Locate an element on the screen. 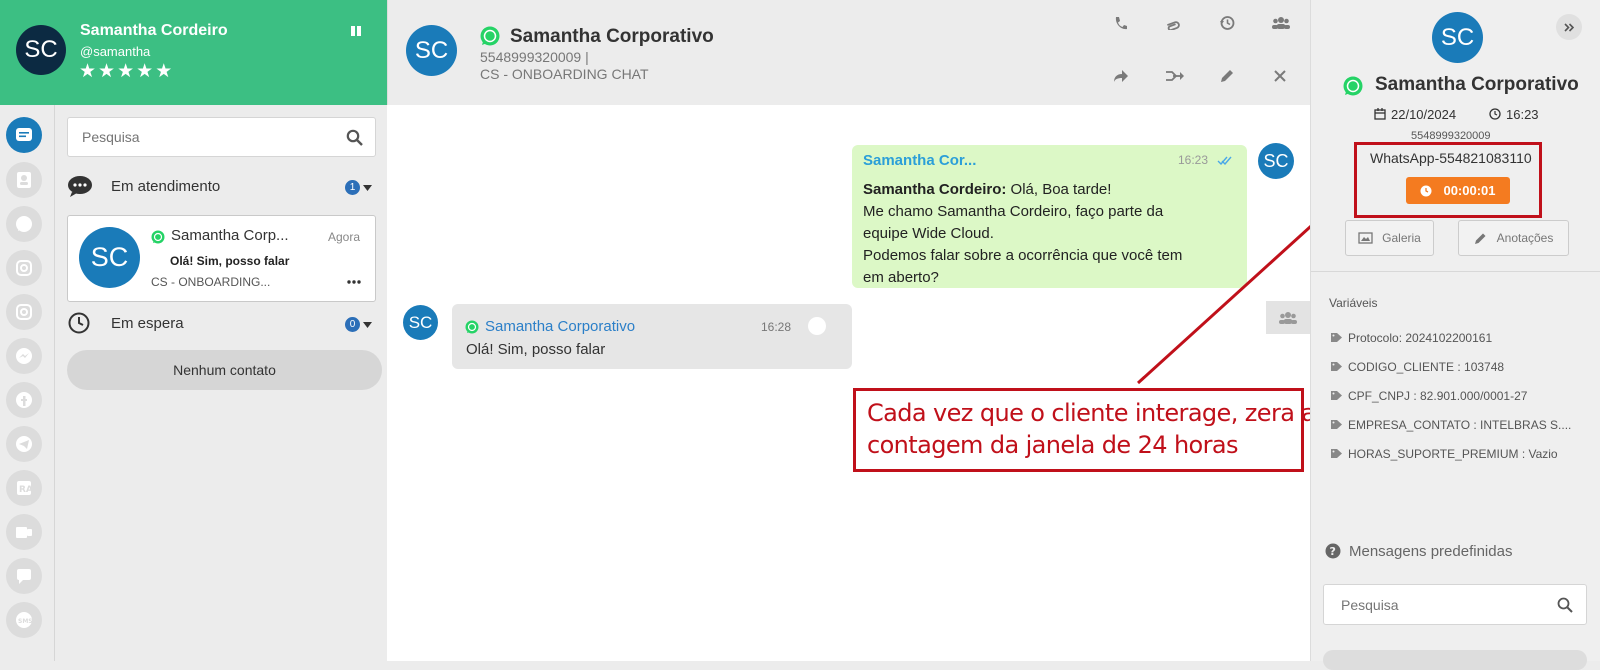  in-service-count-badge: 1 is located at coordinates (352, 187).